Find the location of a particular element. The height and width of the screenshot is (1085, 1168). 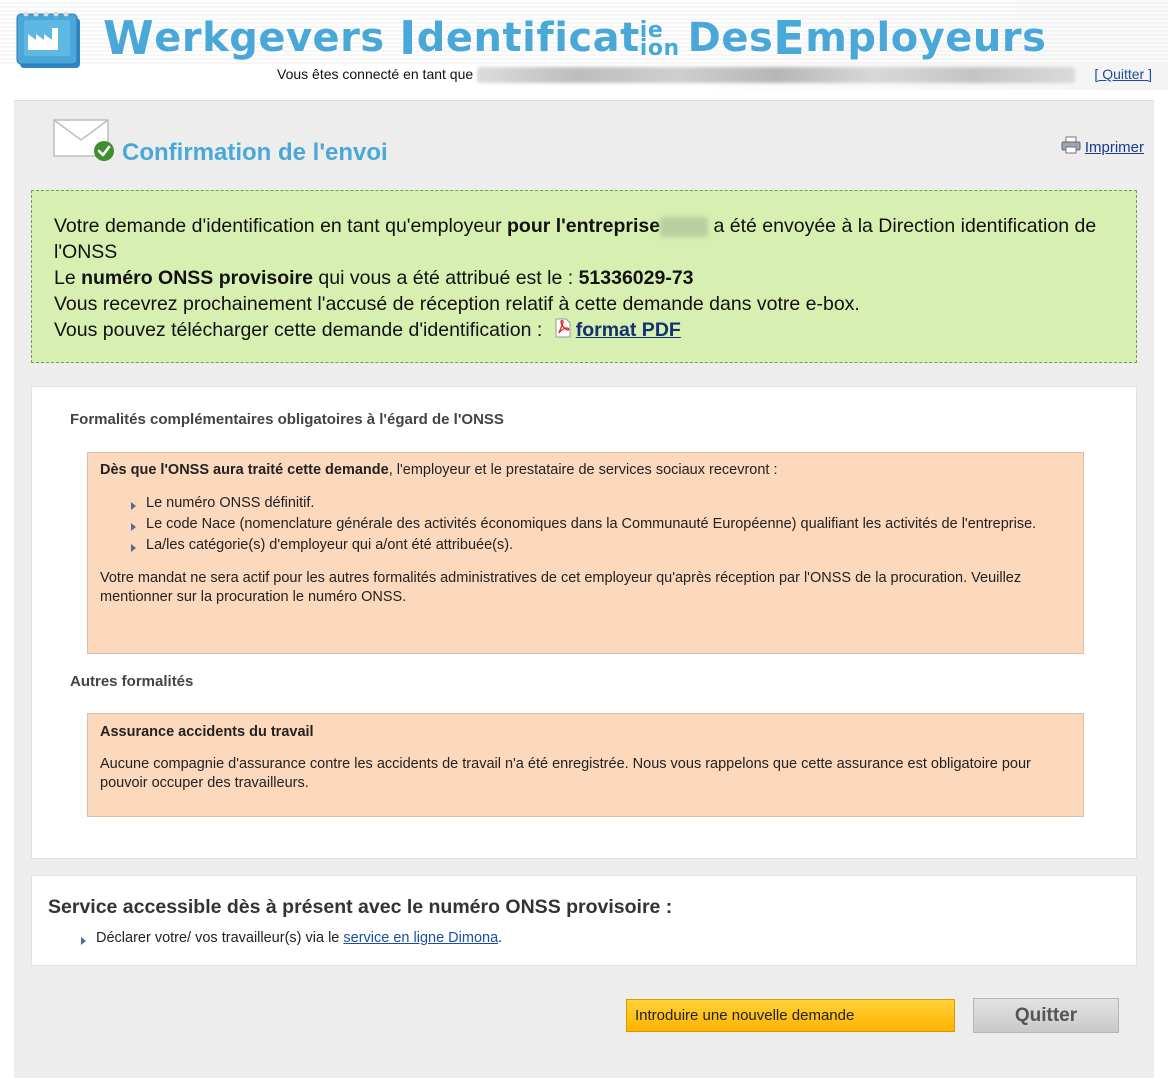

pdf-file-icon is located at coordinates (563, 331).